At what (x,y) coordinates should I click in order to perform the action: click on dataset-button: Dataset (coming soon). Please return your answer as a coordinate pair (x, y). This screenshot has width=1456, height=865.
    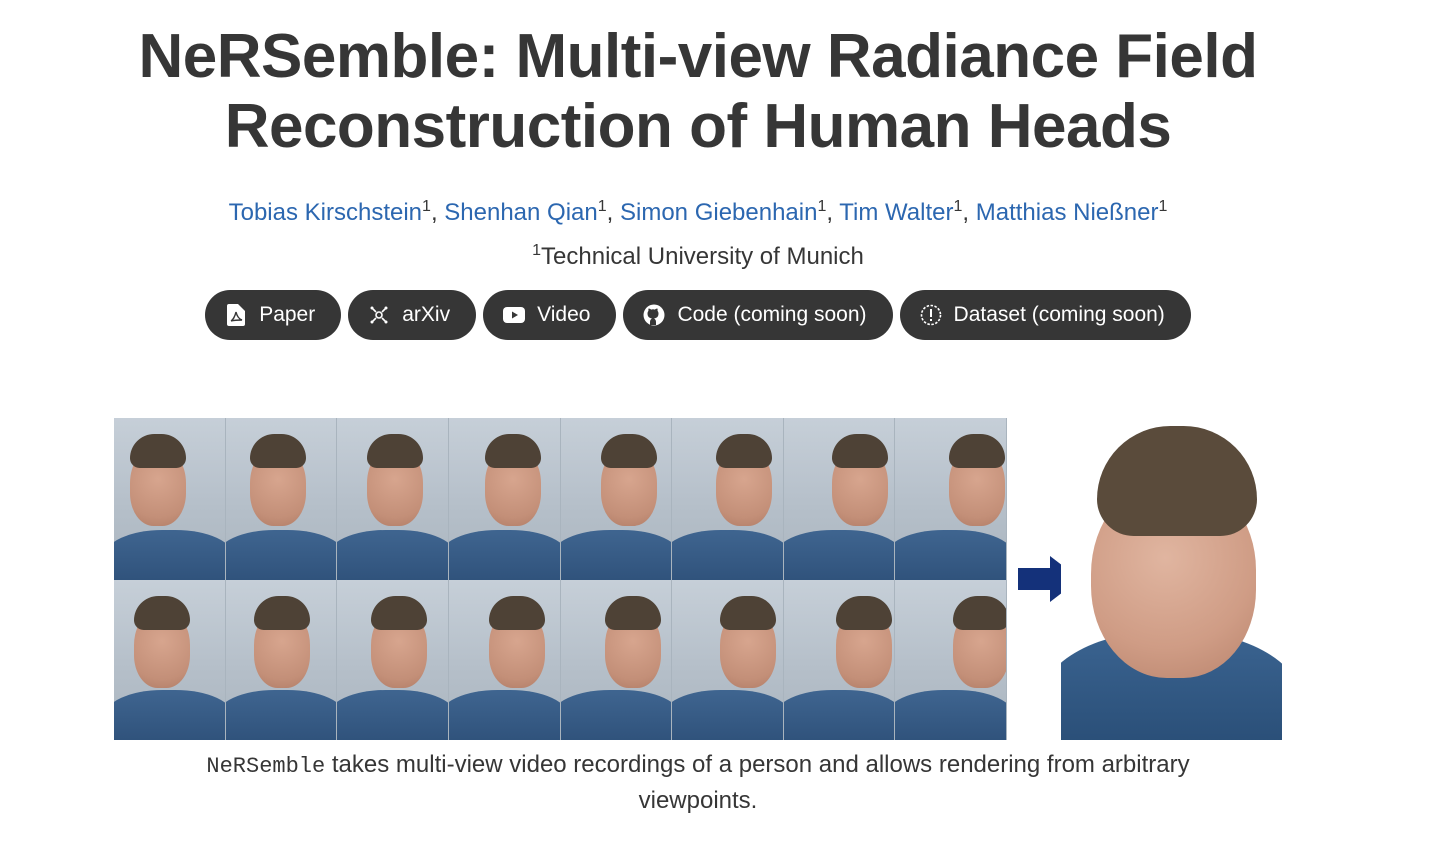
    Looking at the image, I should click on (1045, 315).